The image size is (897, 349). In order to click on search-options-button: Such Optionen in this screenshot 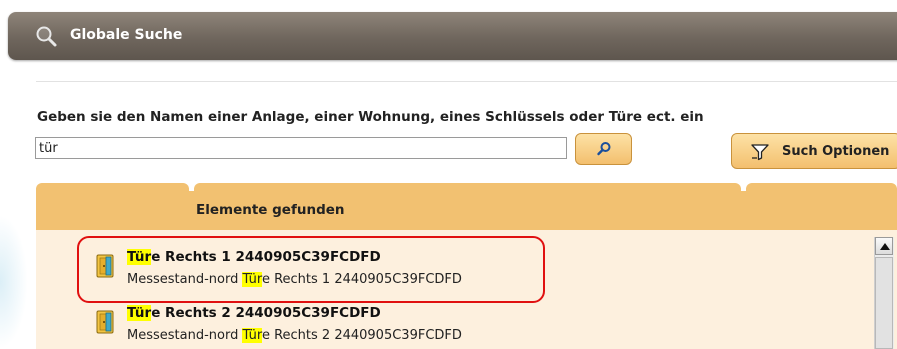, I will do `click(814, 151)`.